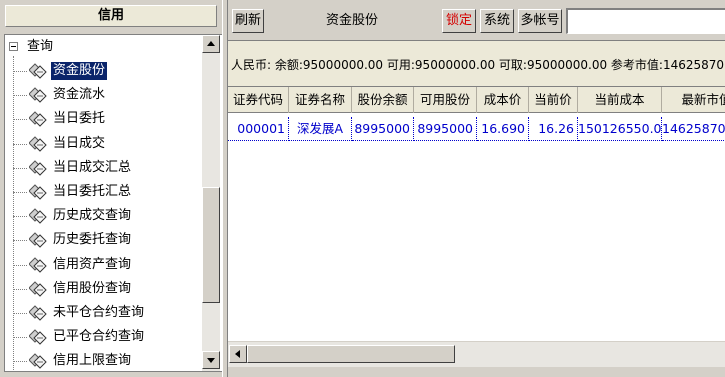 This screenshot has width=725, height=377. I want to click on account-input, so click(645, 21).